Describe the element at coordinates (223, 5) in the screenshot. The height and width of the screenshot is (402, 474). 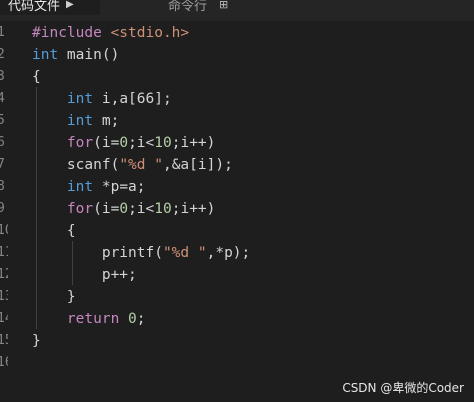
I see `add-tab-icon: ⊞` at that location.